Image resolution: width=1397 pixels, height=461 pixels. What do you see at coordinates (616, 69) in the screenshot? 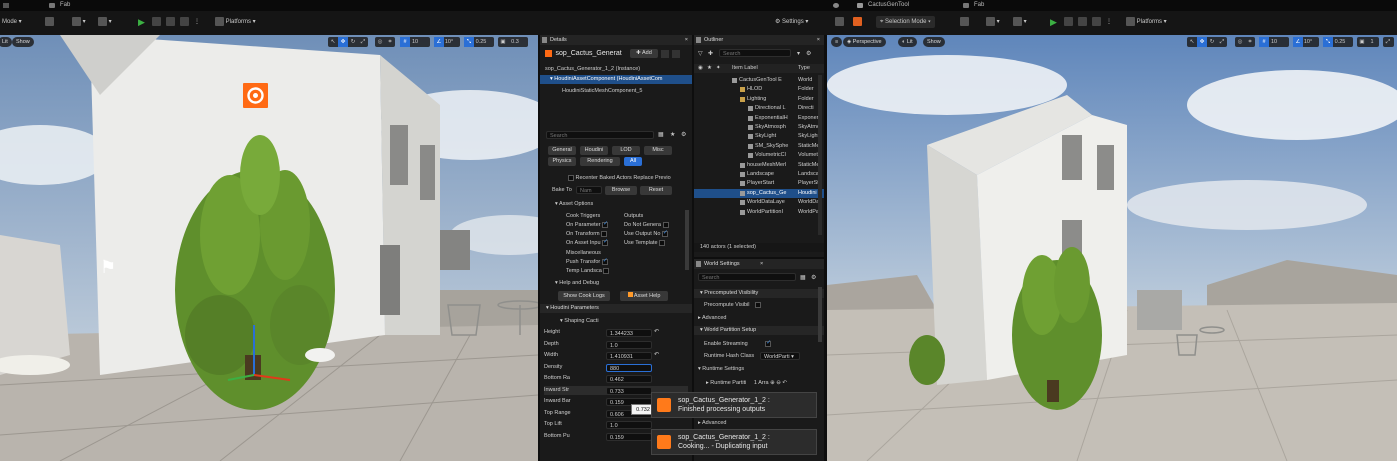
I see `instance-row: sop_Cactus_Generator_1_2 (Instance)` at bounding box center [616, 69].